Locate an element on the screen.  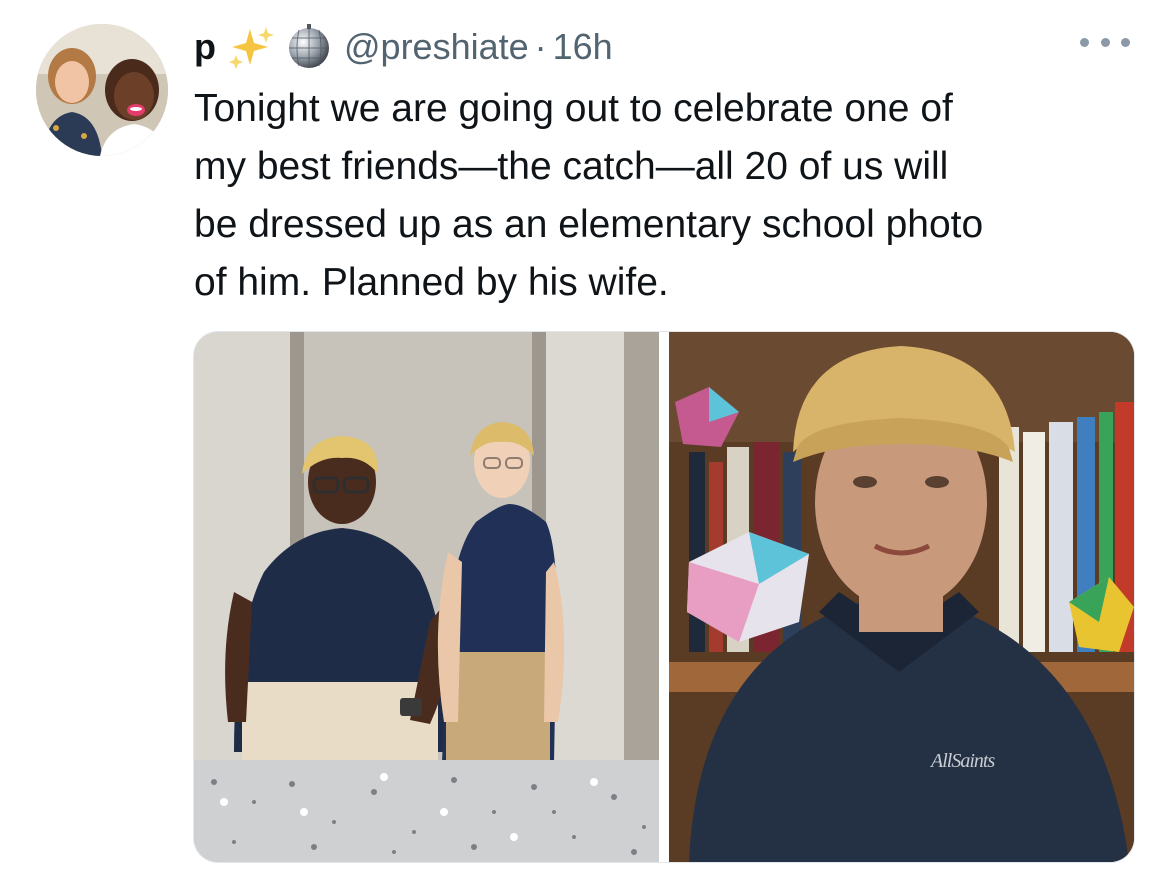
shirt-logo: AllSaints is located at coordinates (963, 761).